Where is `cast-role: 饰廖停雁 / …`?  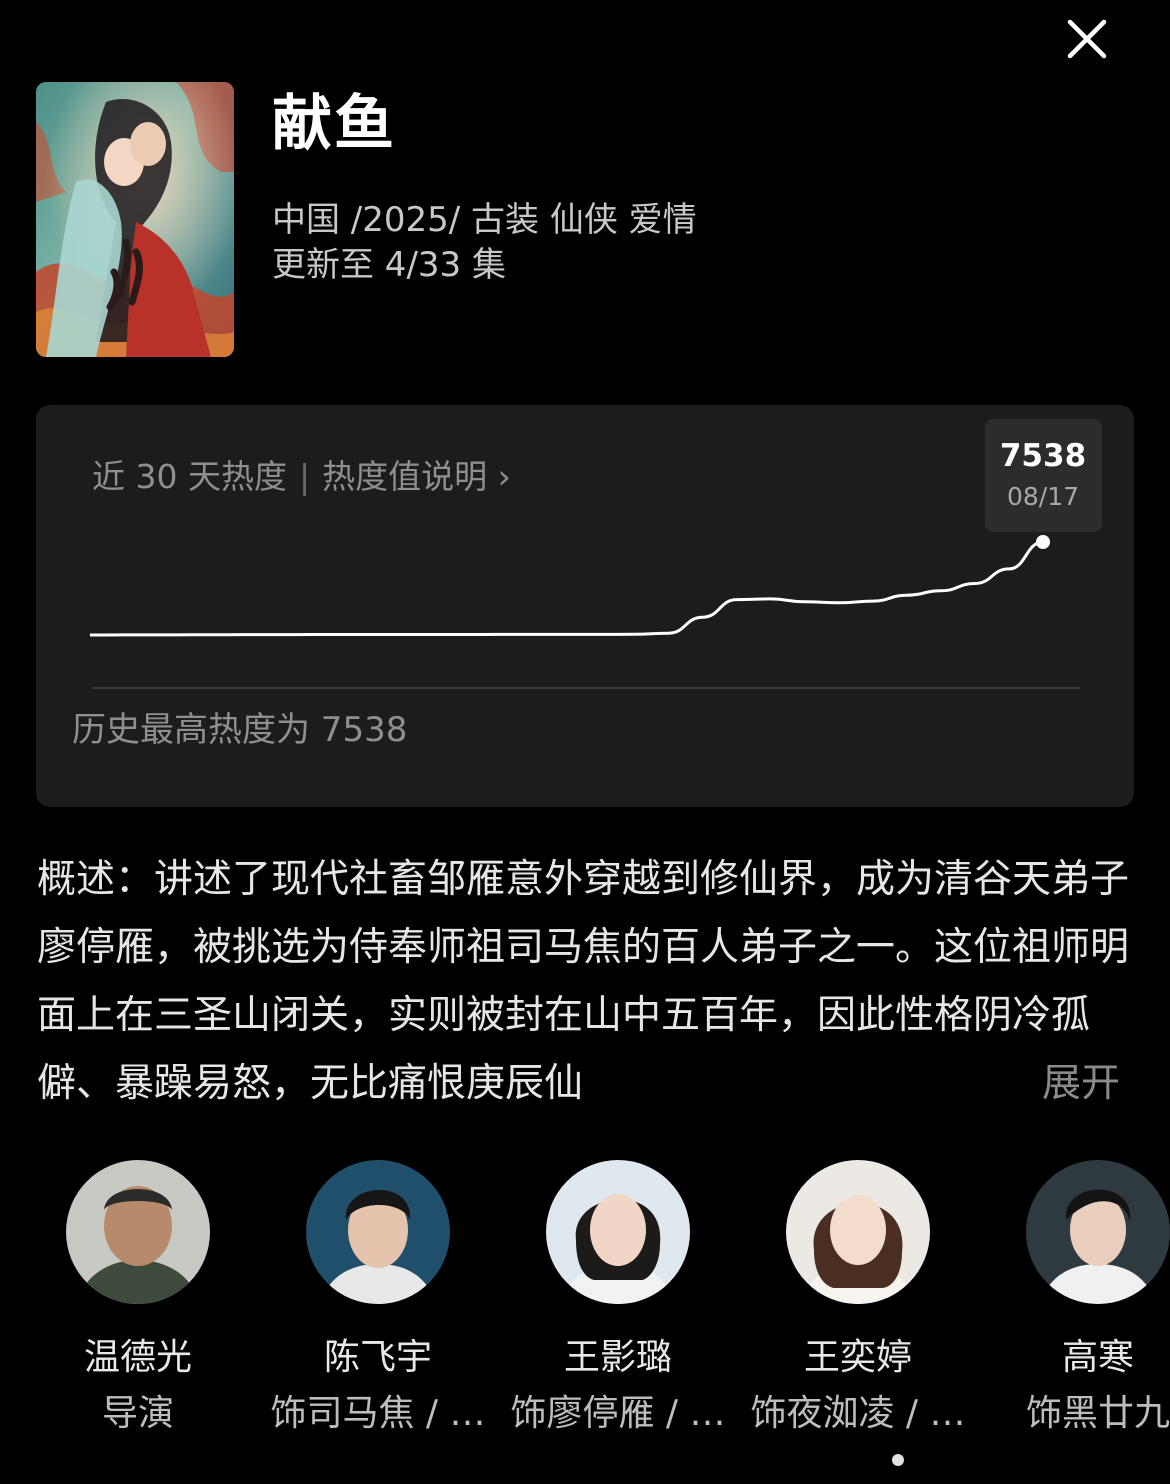
cast-role: 饰廖停雁 / … is located at coordinates (618, 1413).